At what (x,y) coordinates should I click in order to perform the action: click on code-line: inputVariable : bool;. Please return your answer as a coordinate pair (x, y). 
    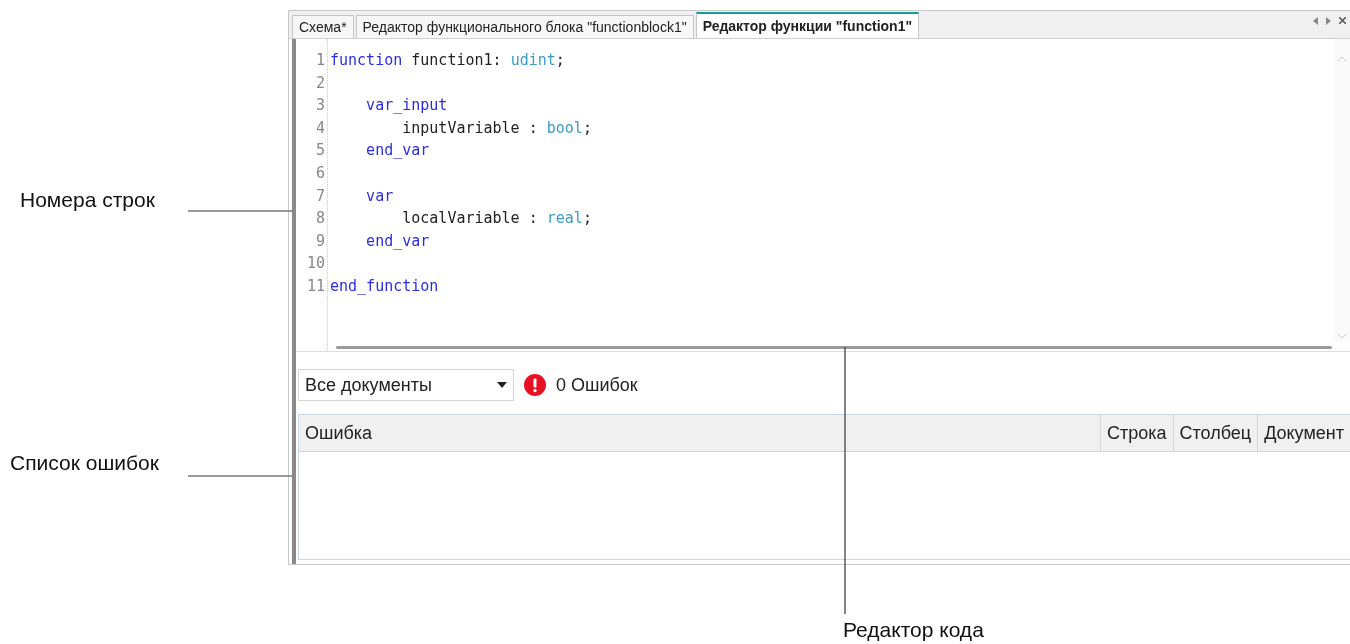
    Looking at the image, I should click on (496, 128).